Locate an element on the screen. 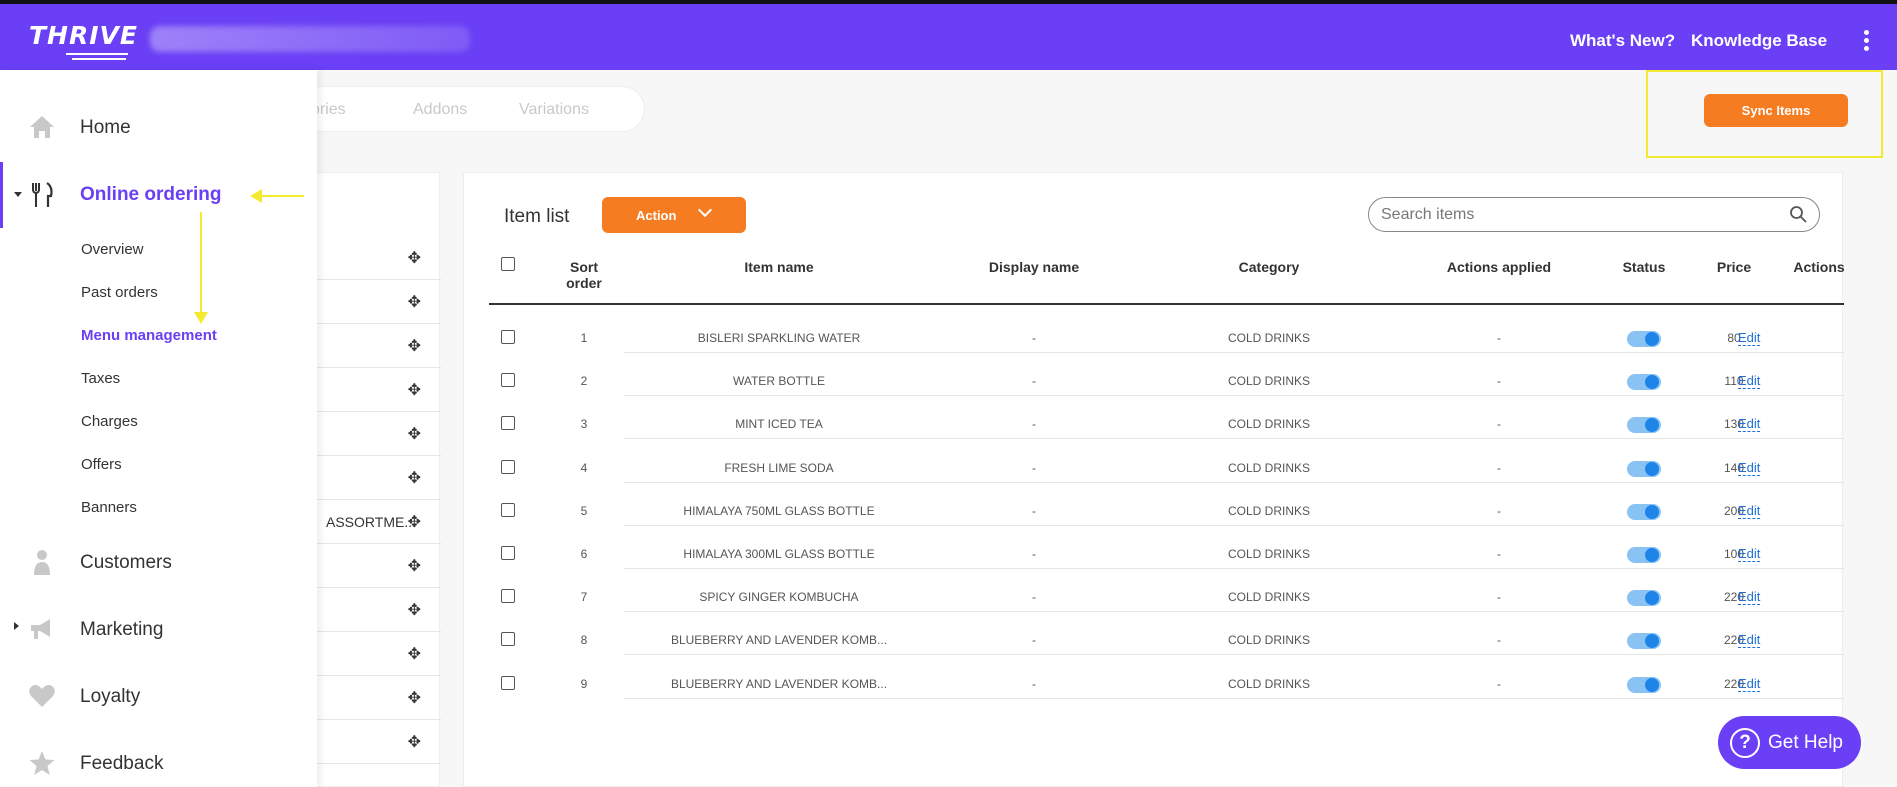 The height and width of the screenshot is (787, 1897). sidebar-sub-offers: Offers is located at coordinates (101, 464).